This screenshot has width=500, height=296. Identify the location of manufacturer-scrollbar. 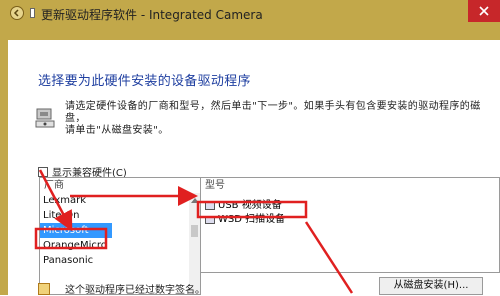
(194, 243).